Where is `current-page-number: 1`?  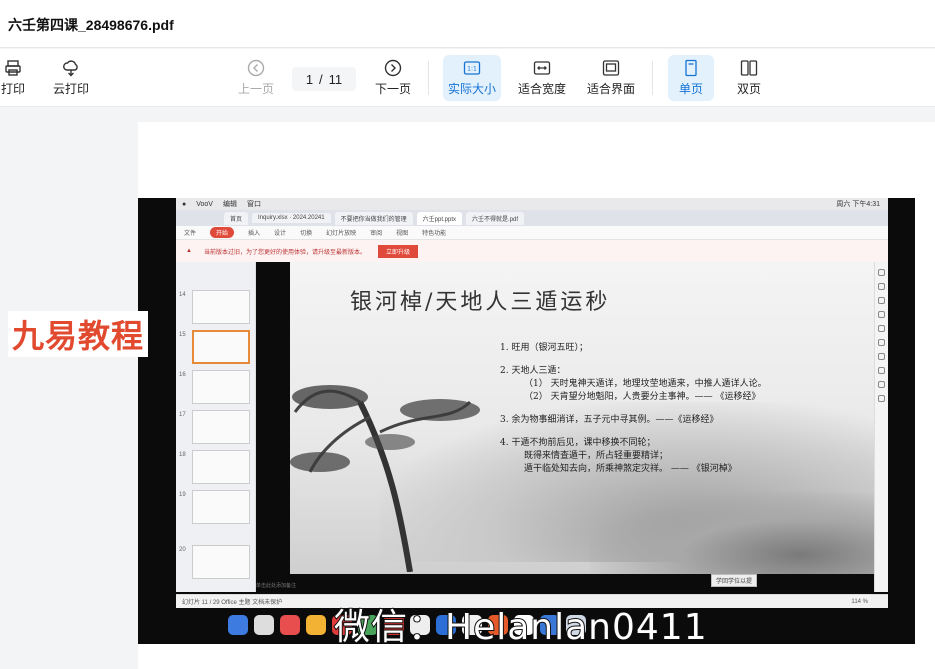
current-page-number: 1 is located at coordinates (309, 79).